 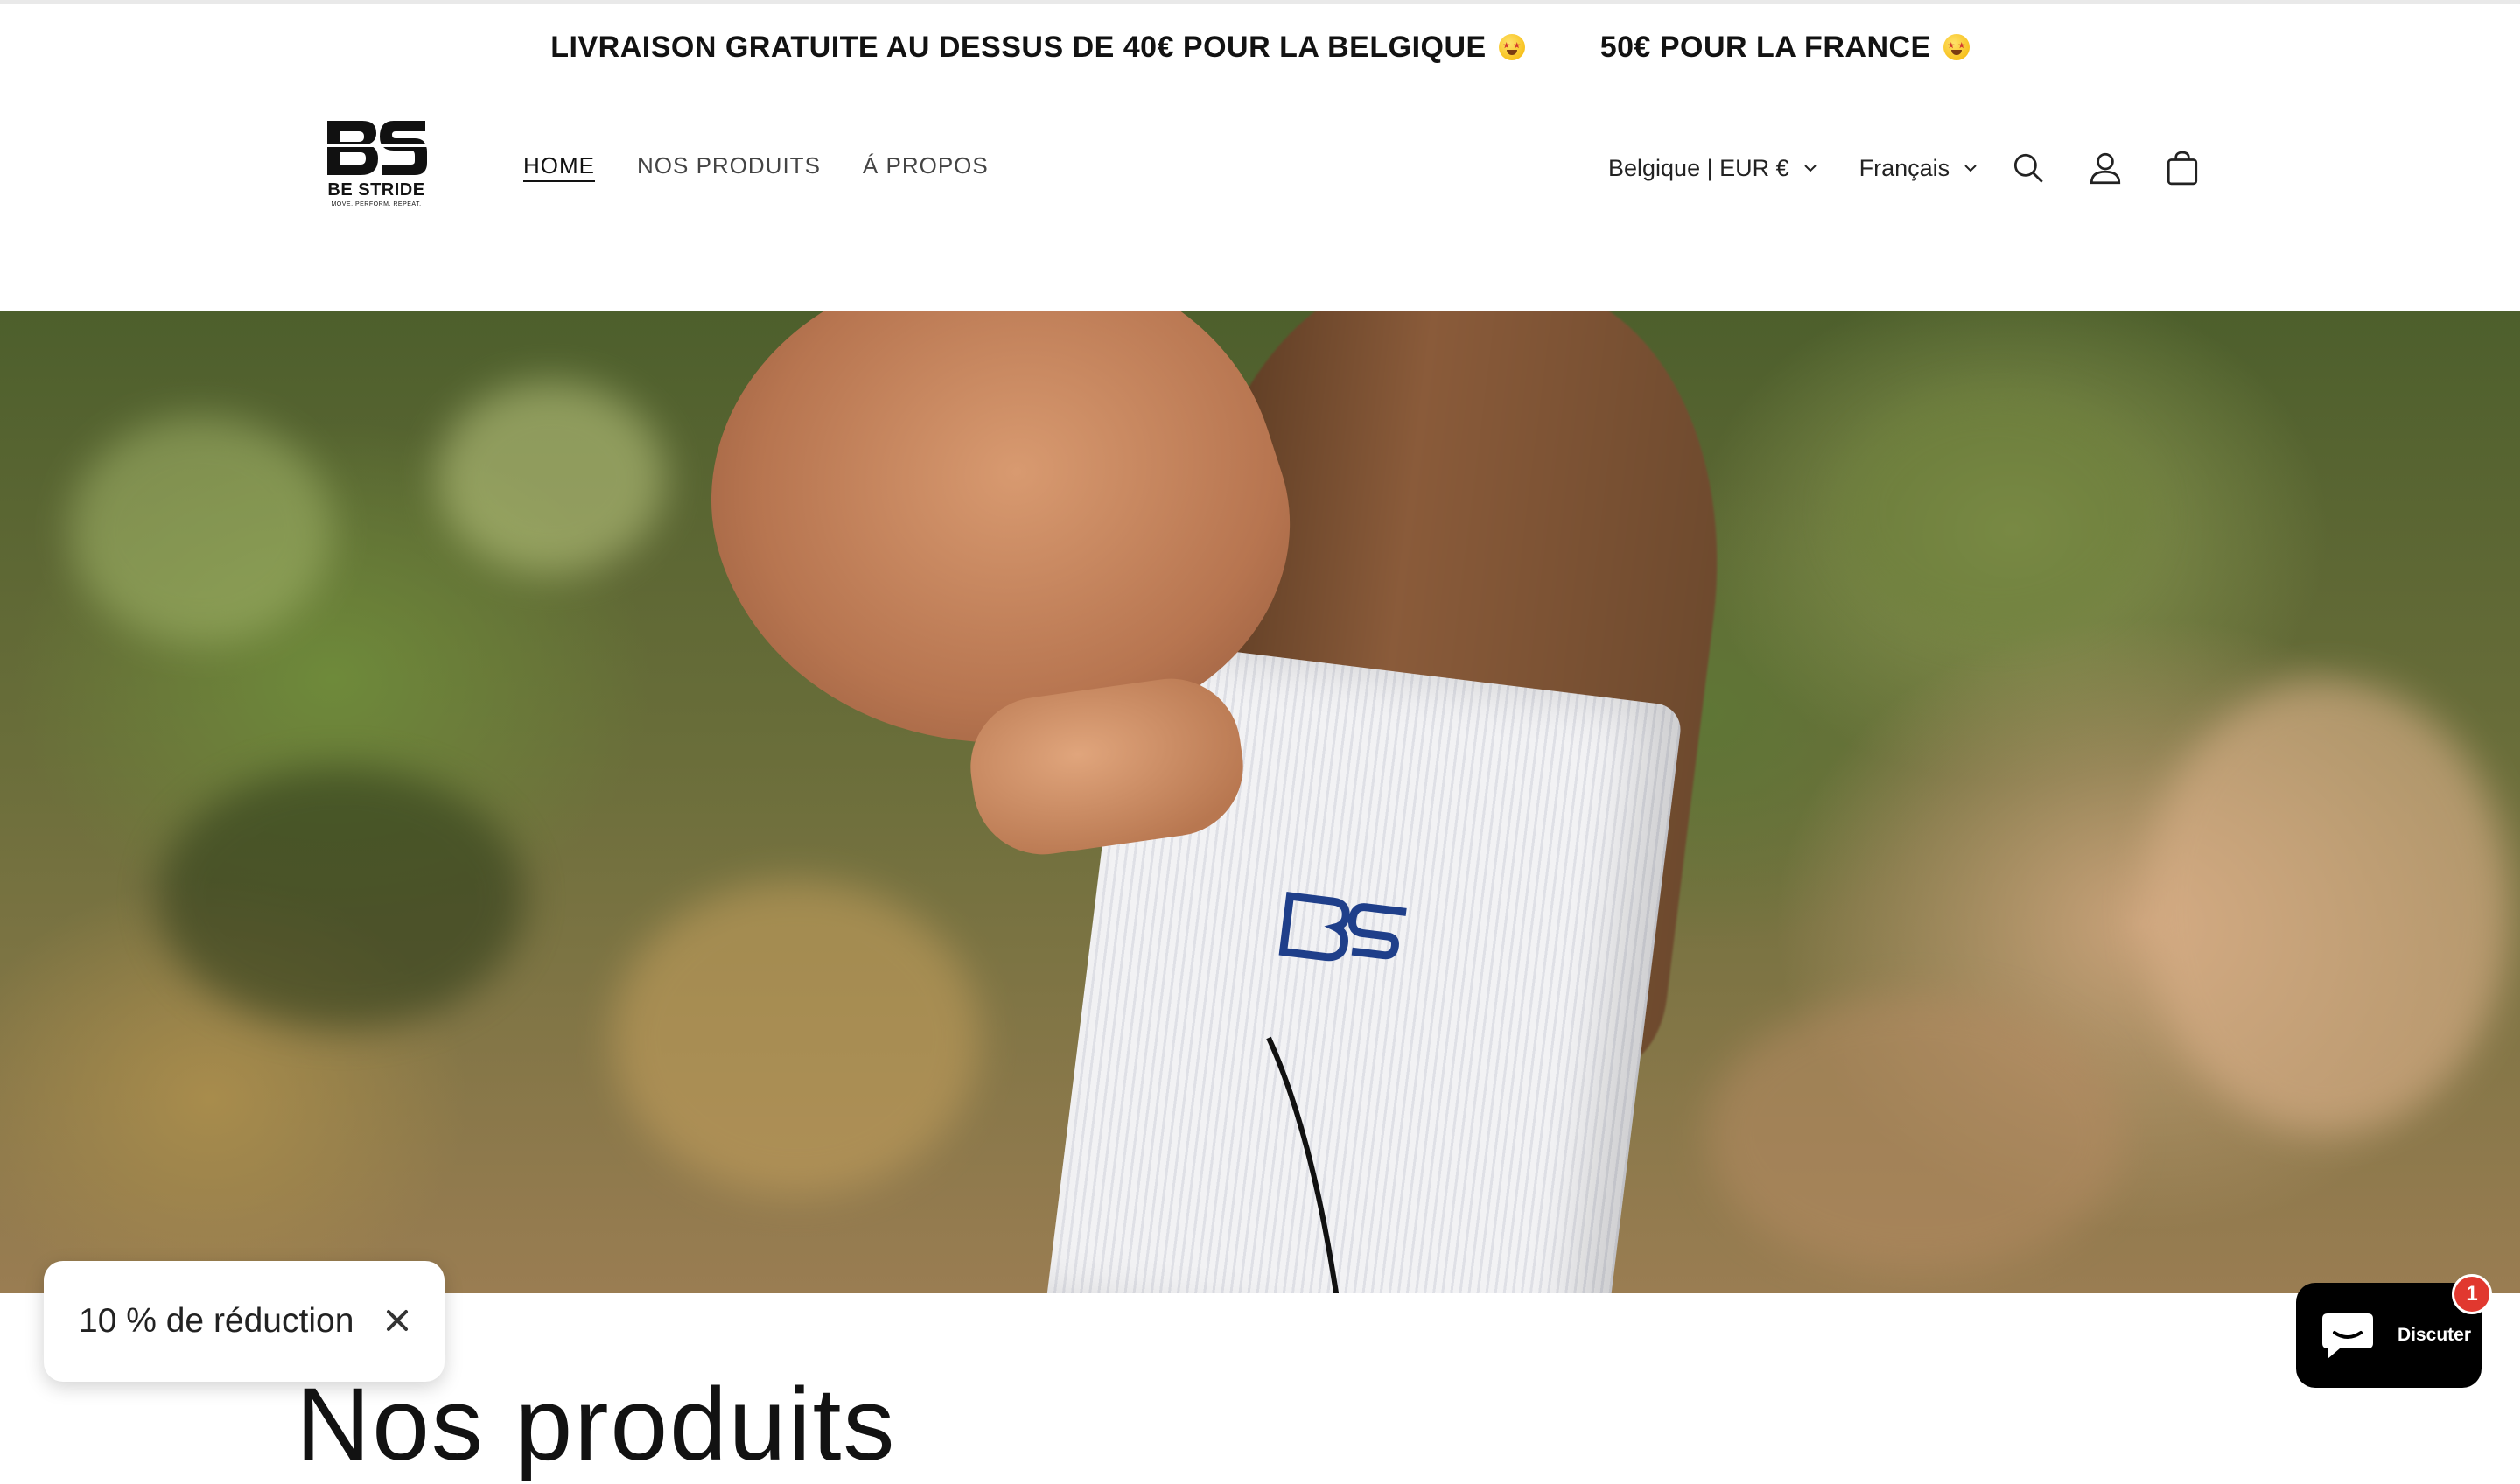 I want to click on account-icon, so click(x=2105, y=168).